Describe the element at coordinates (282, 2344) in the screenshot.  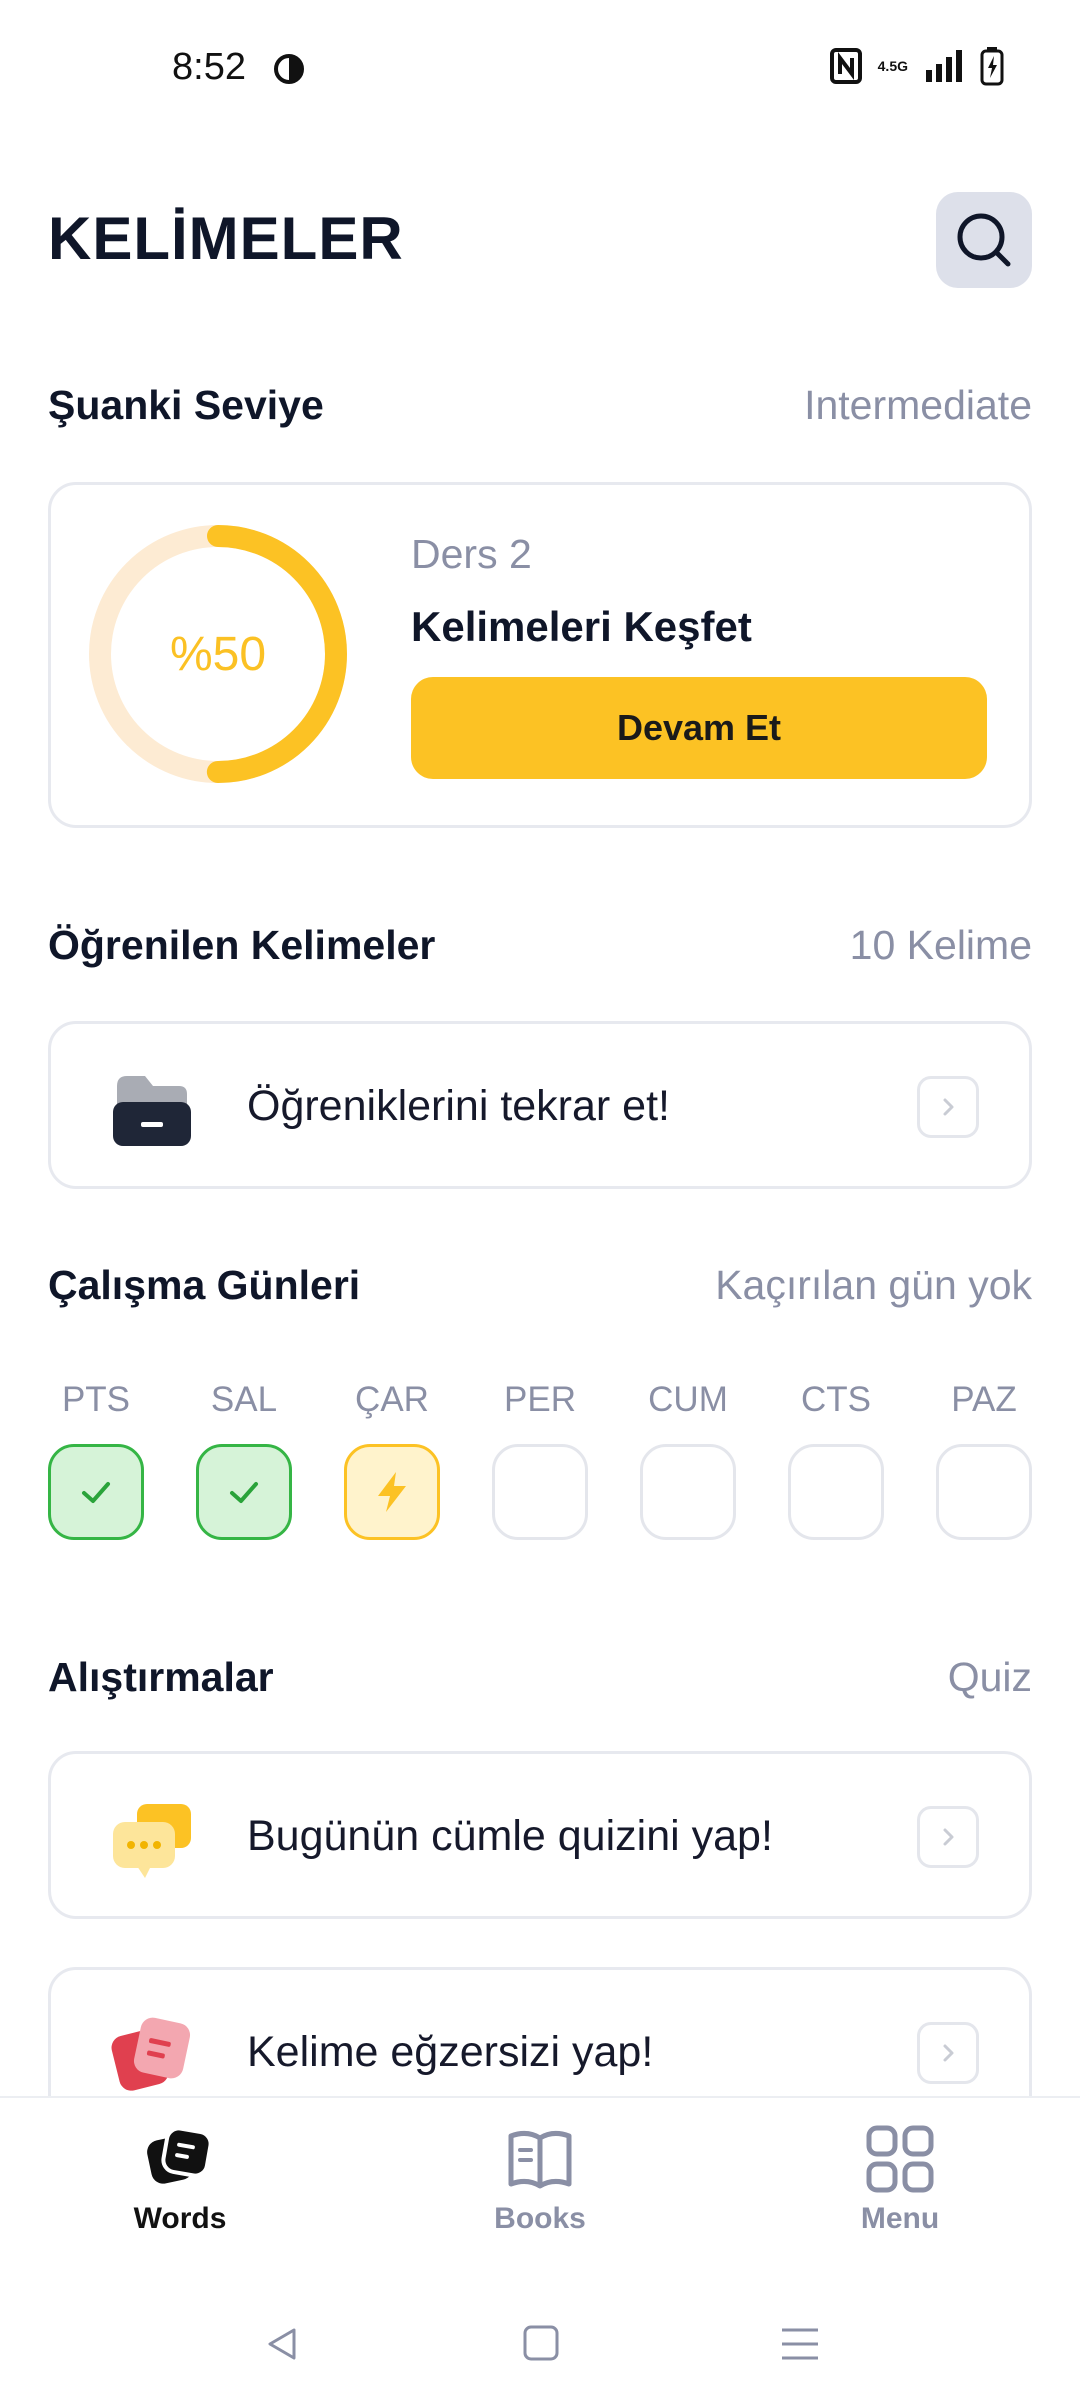
I see `back-icon` at that location.